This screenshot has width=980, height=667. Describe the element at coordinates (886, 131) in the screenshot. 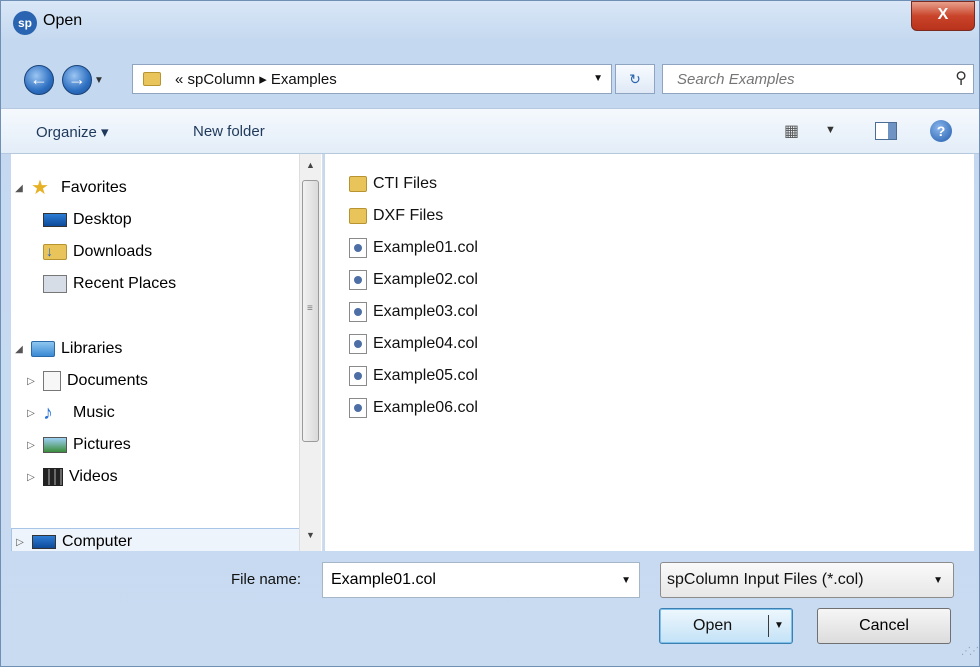

I see `preview-pane-icon` at that location.